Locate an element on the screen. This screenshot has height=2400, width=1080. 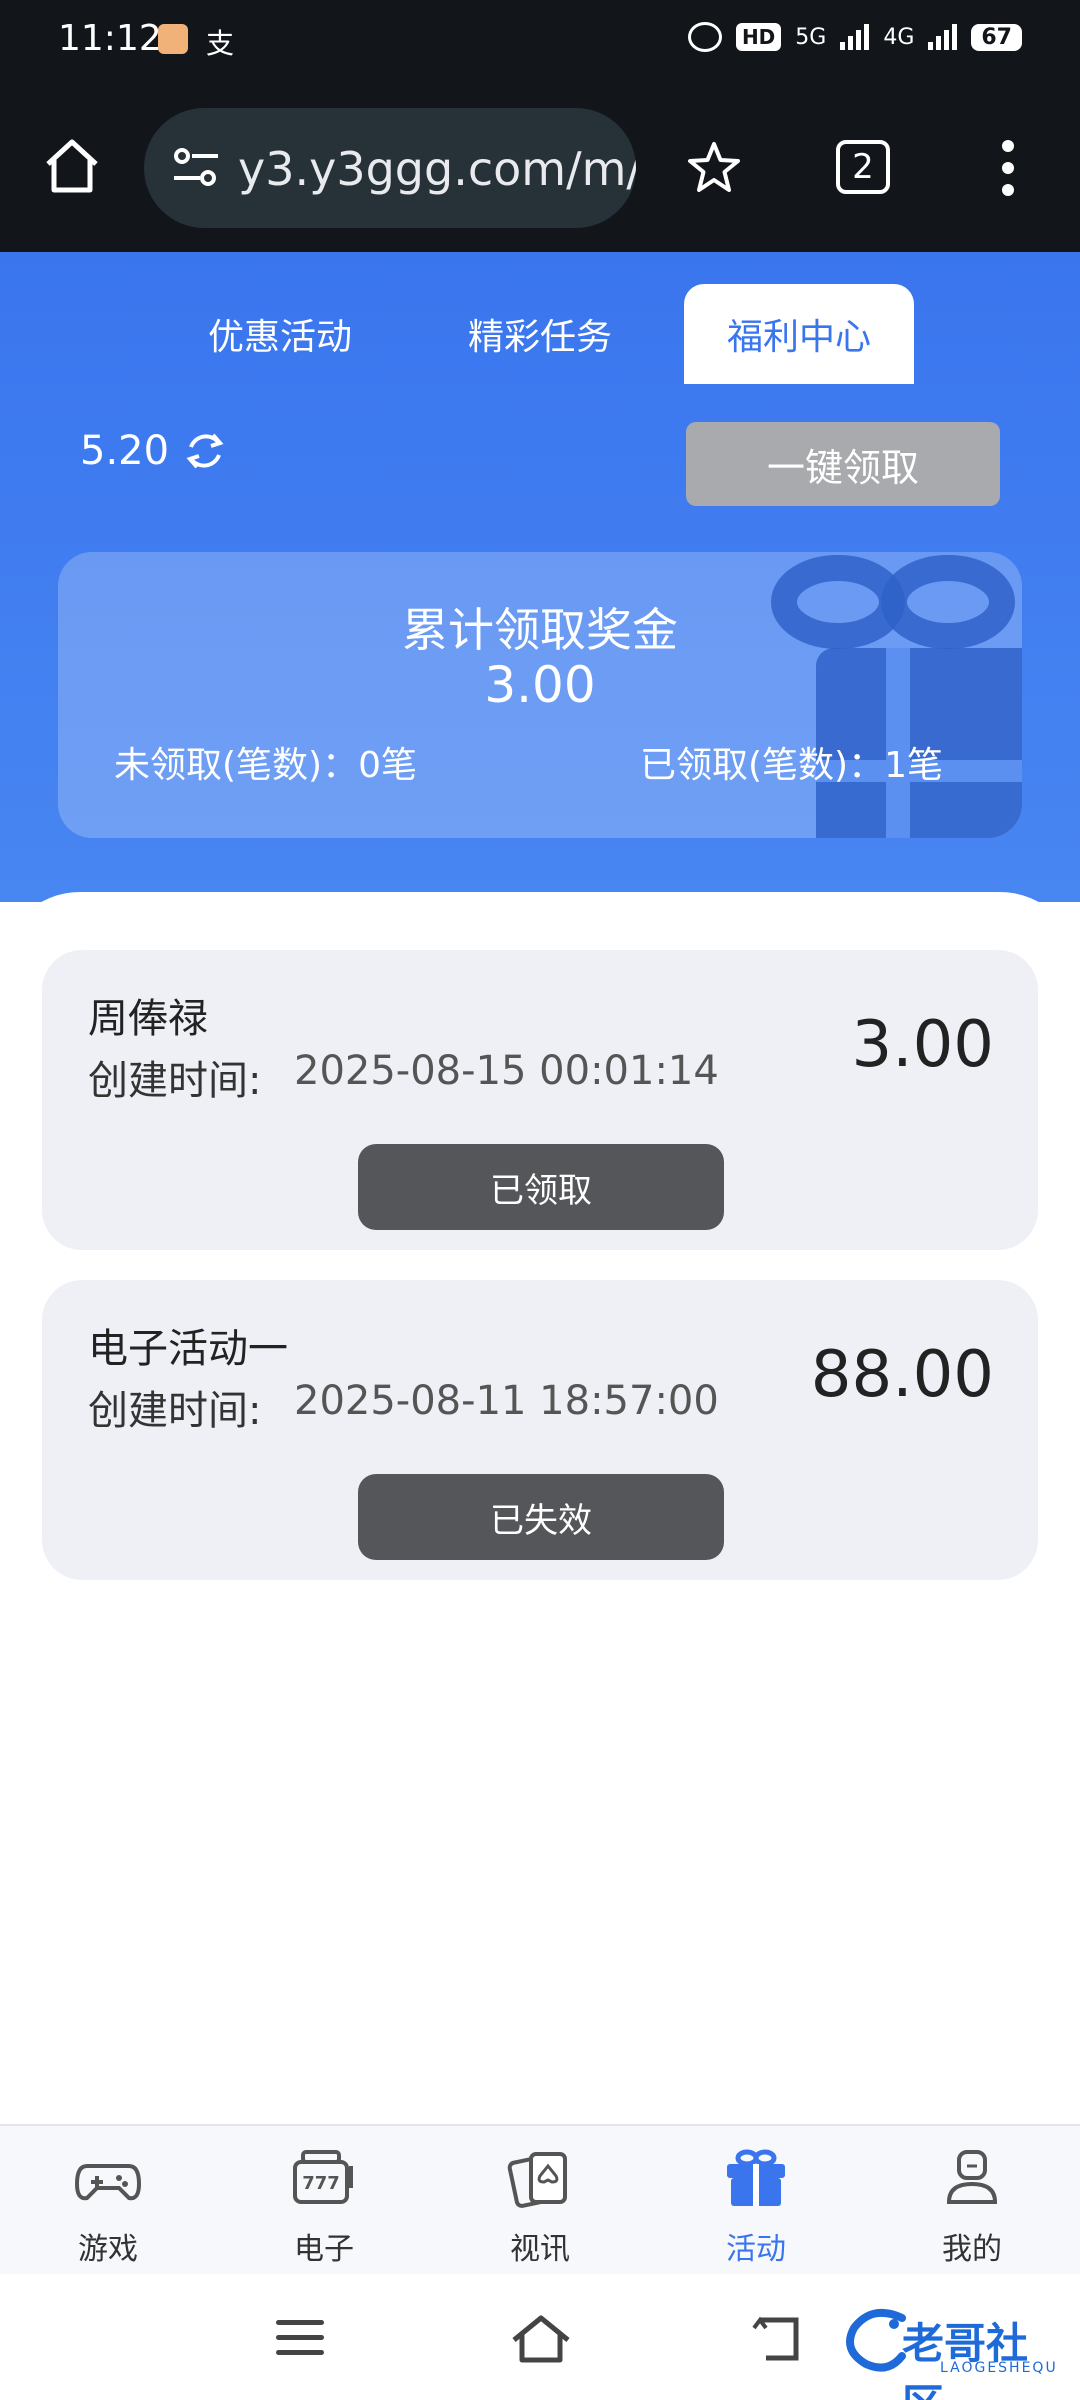
url-bar: y3.y3ggg.com/m/ is located at coordinates (390, 168).